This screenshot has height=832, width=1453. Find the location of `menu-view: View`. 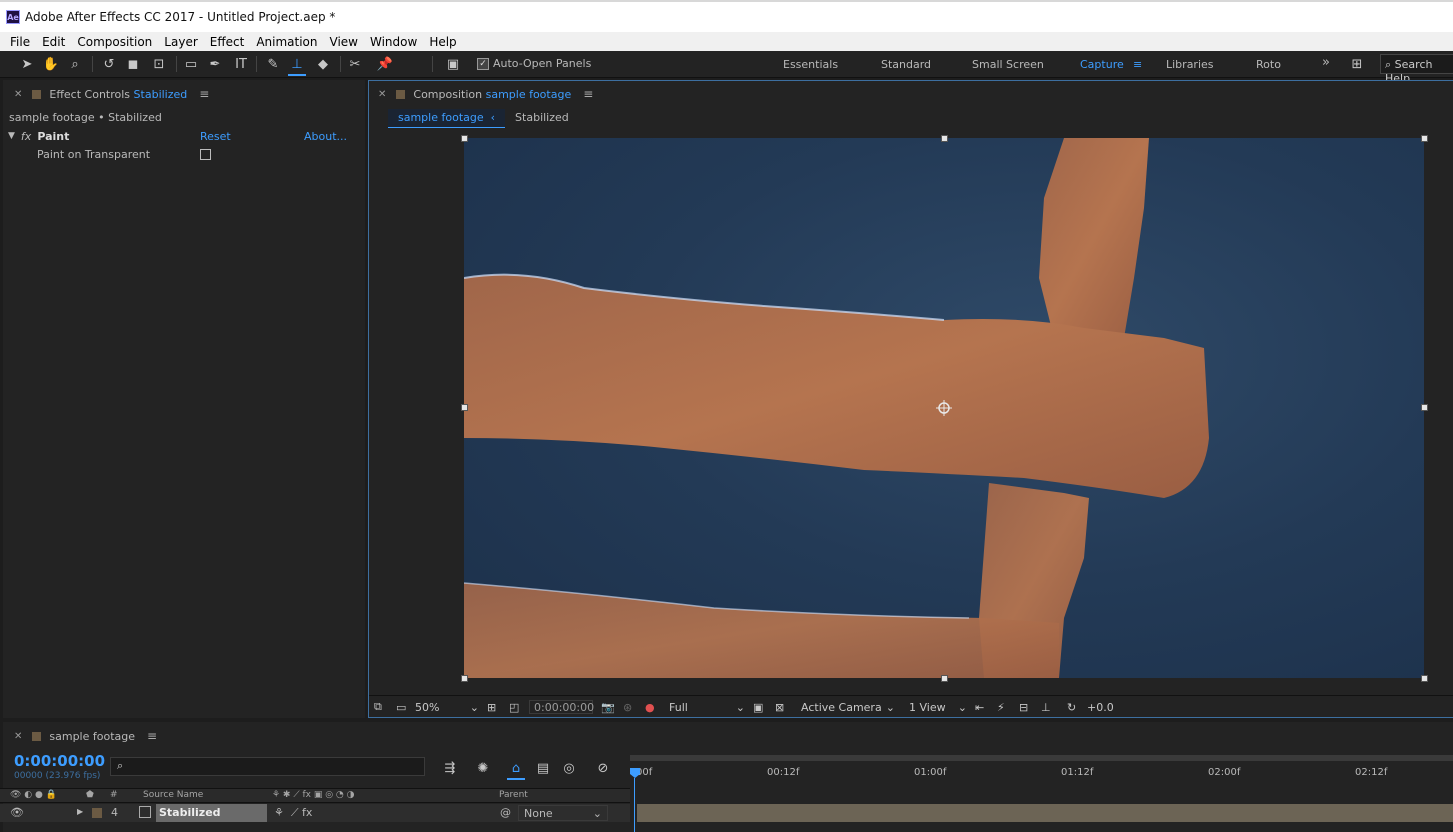

menu-view: View is located at coordinates (344, 42).